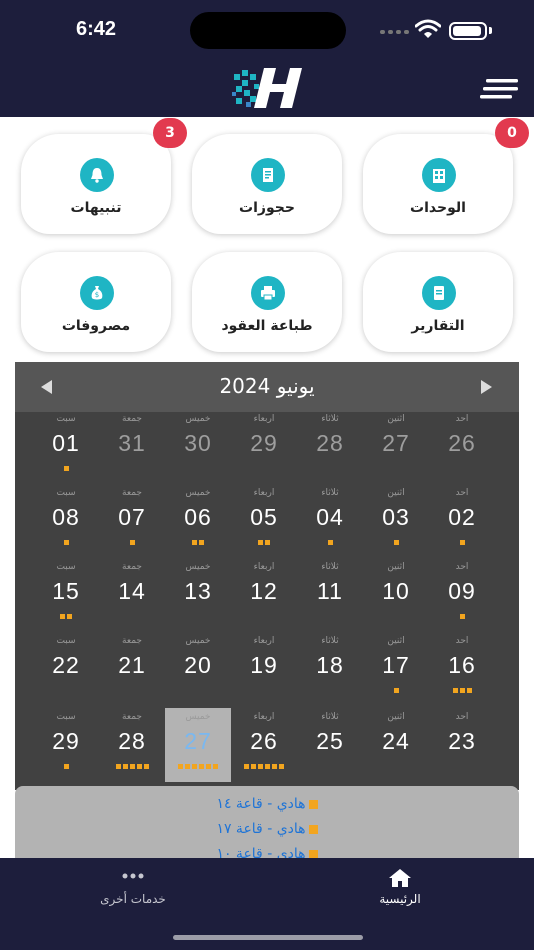 Image resolution: width=534 pixels, height=950 pixels. Describe the element at coordinates (499, 89) in the screenshot. I see `hamburger-menu-icon` at that location.